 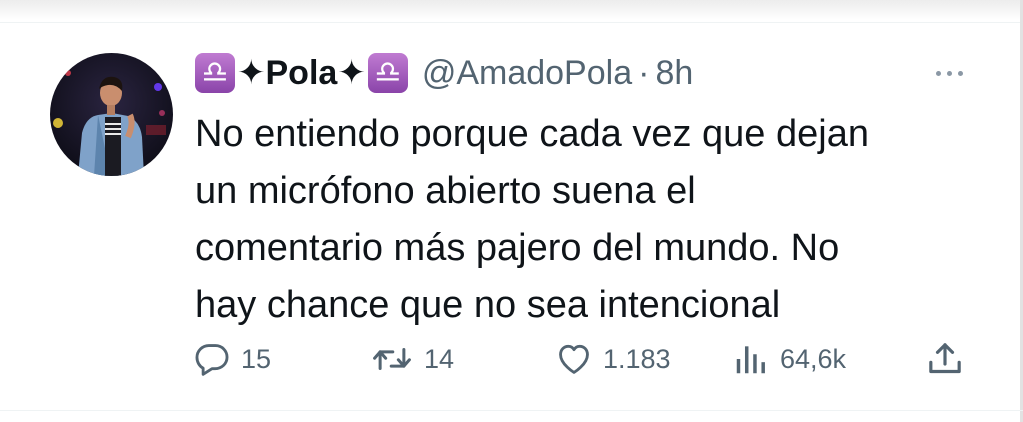 I want to click on tweet-header: ♎ ✦Pola✦ ♎ @AmadoPola · 8h, so click(x=444, y=73).